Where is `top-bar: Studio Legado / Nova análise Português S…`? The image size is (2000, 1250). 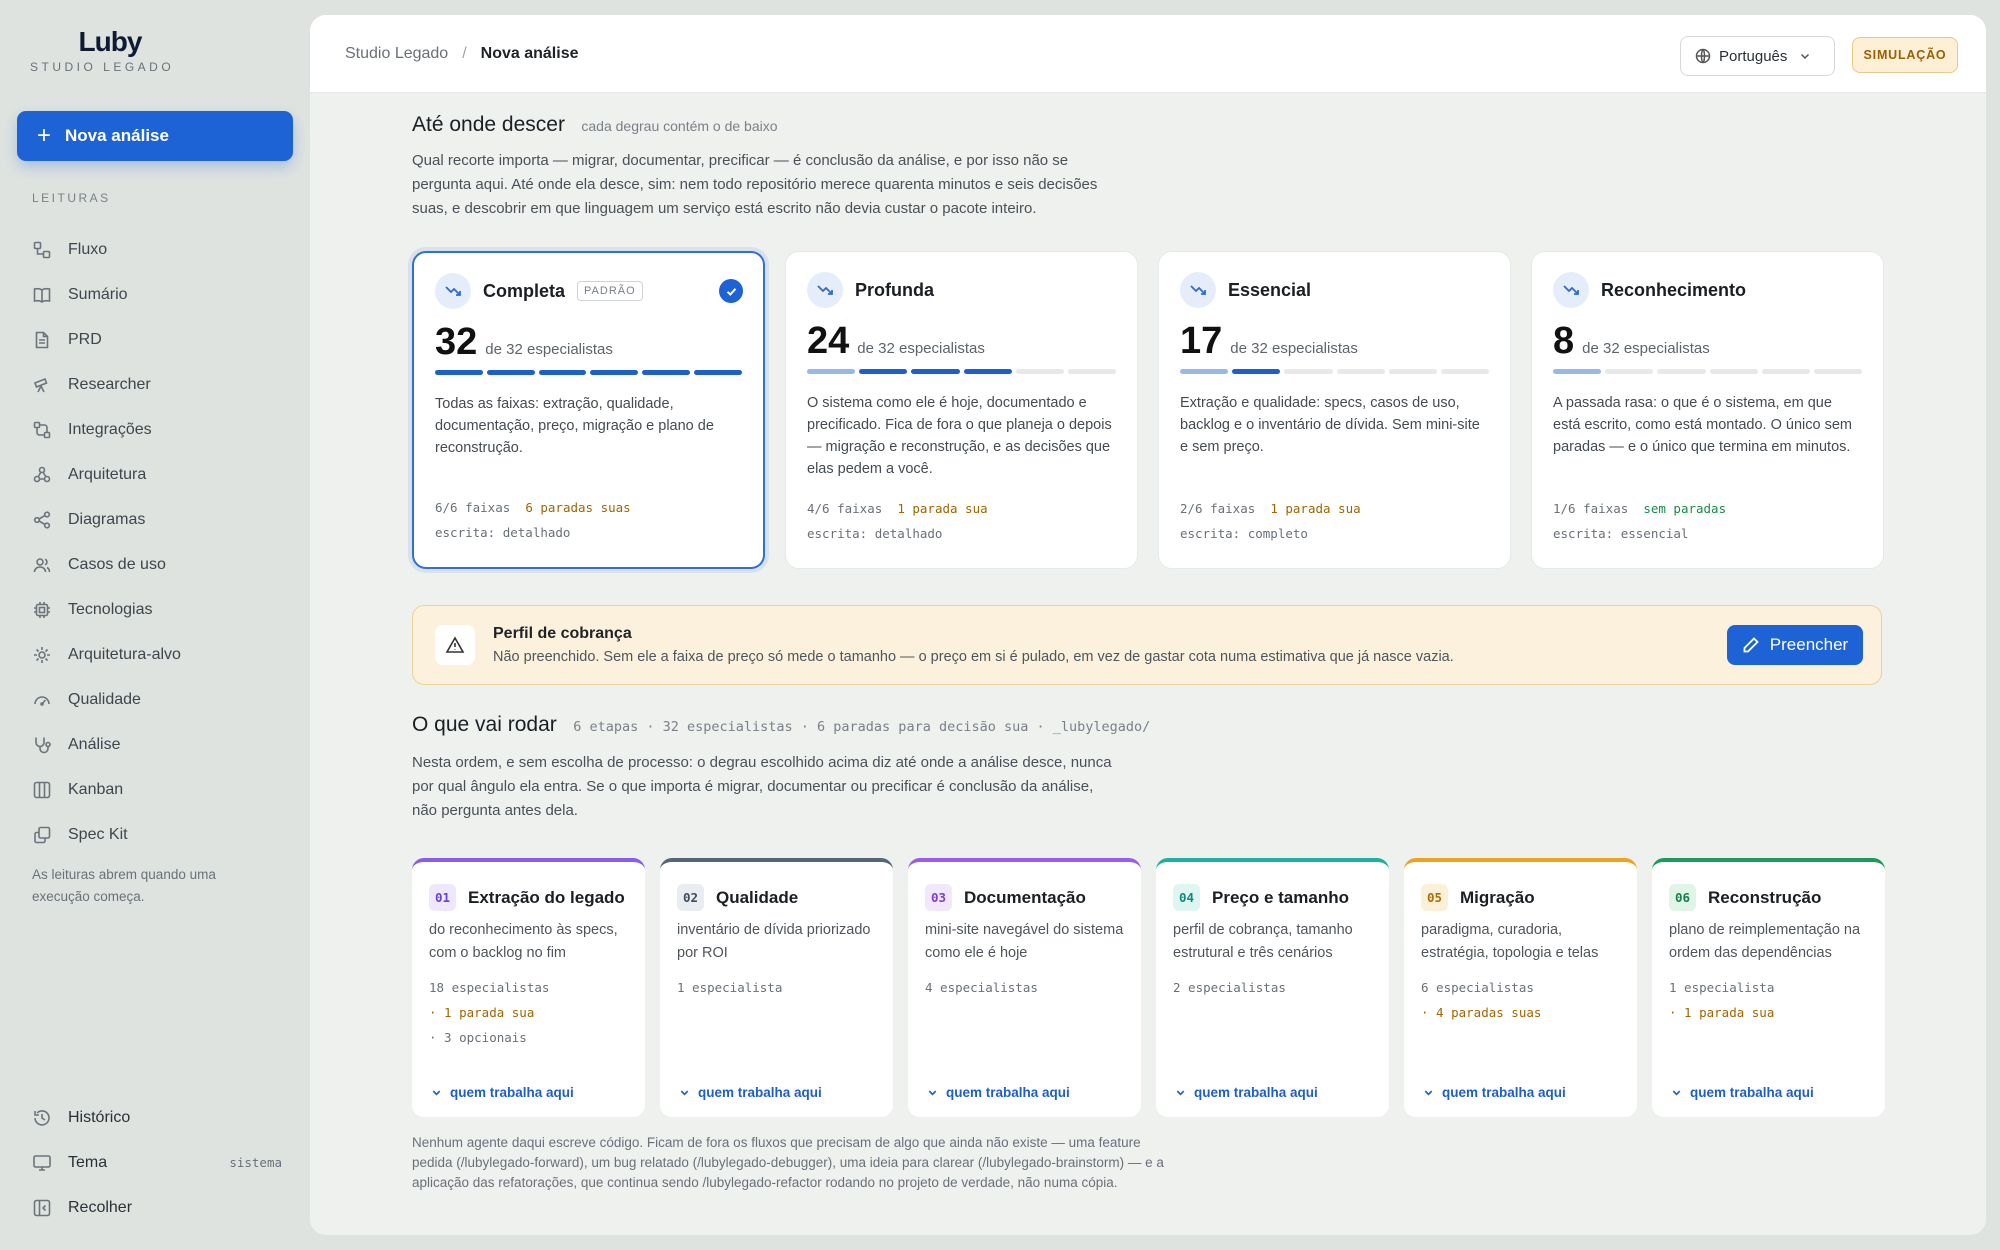 top-bar: Studio Legado / Nova análise Português S… is located at coordinates (1148, 54).